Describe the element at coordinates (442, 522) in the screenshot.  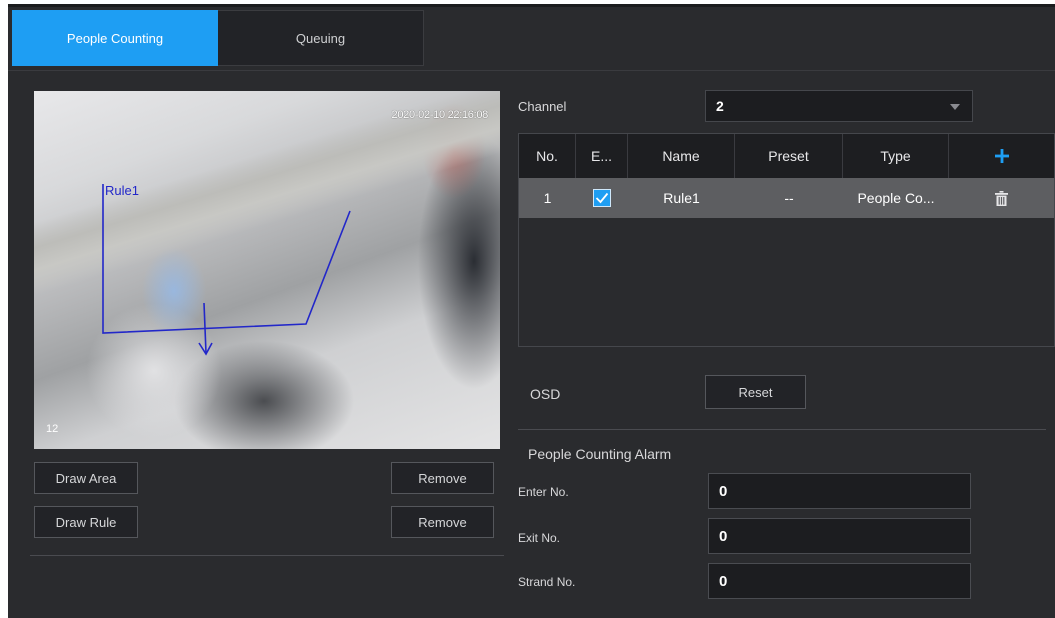
I see `remove-rule-button: Remove` at that location.